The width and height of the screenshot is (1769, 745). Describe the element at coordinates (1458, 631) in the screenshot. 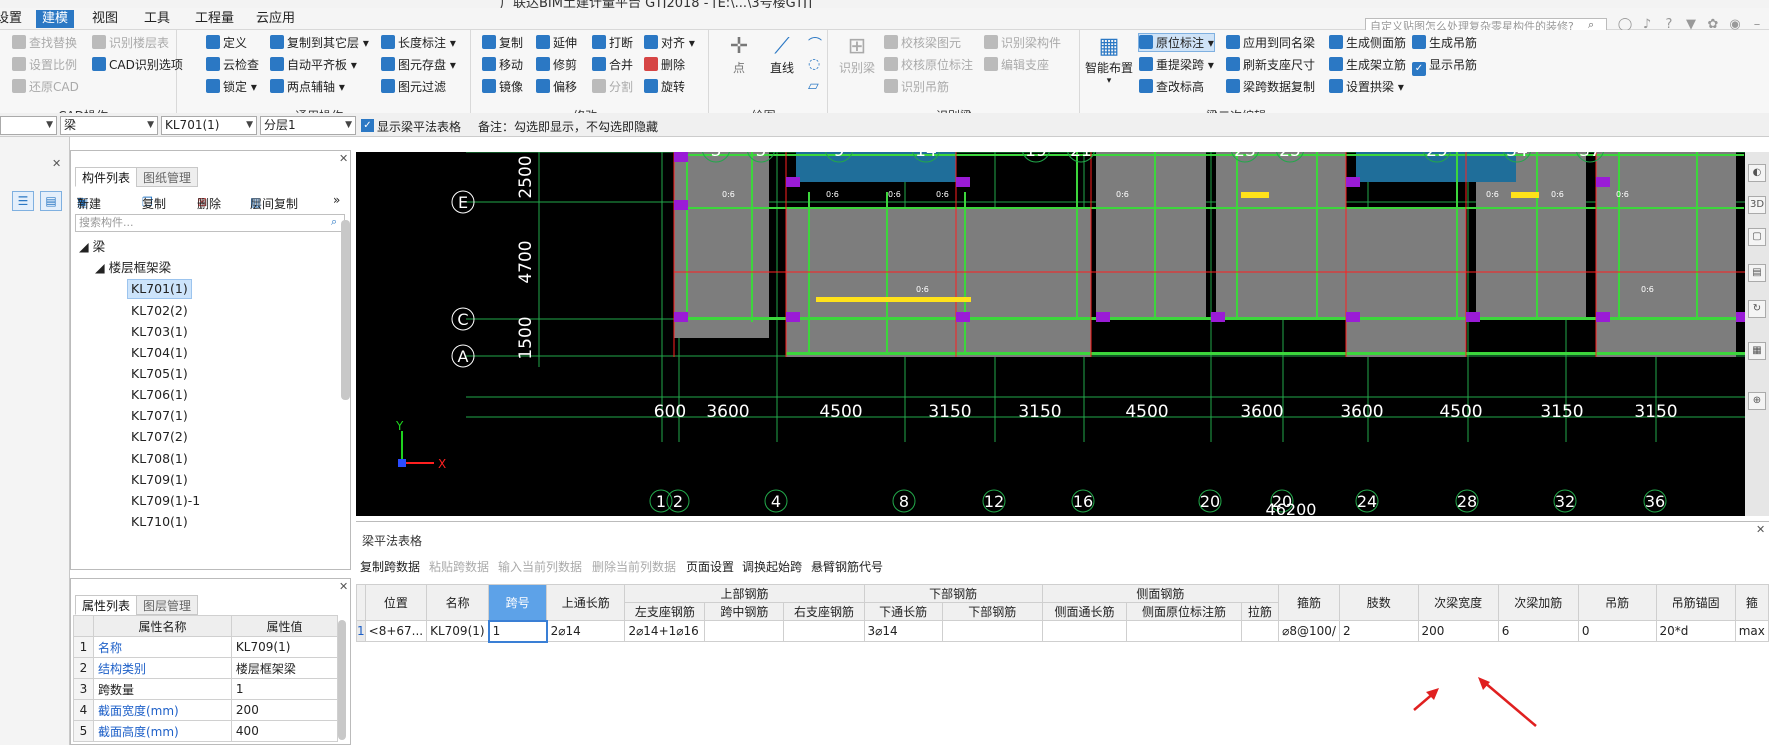

I see `cell-secondary-width: 200` at that location.